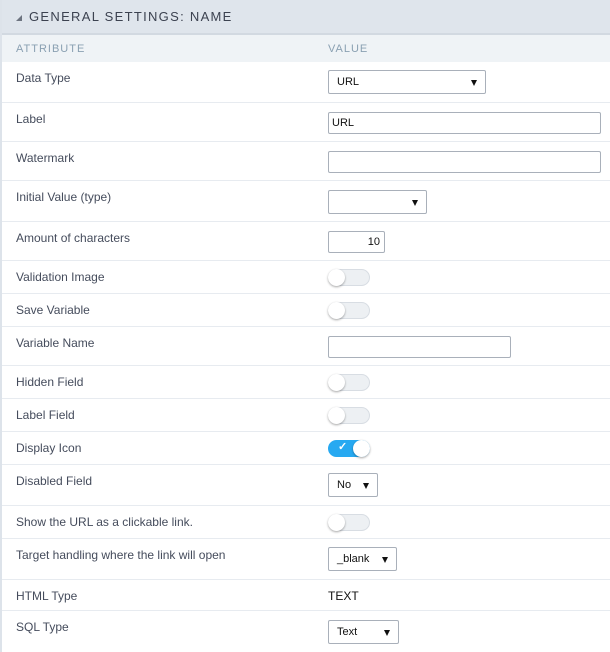 The image size is (610, 652). I want to click on attribute-label: Label Field, so click(45, 415).